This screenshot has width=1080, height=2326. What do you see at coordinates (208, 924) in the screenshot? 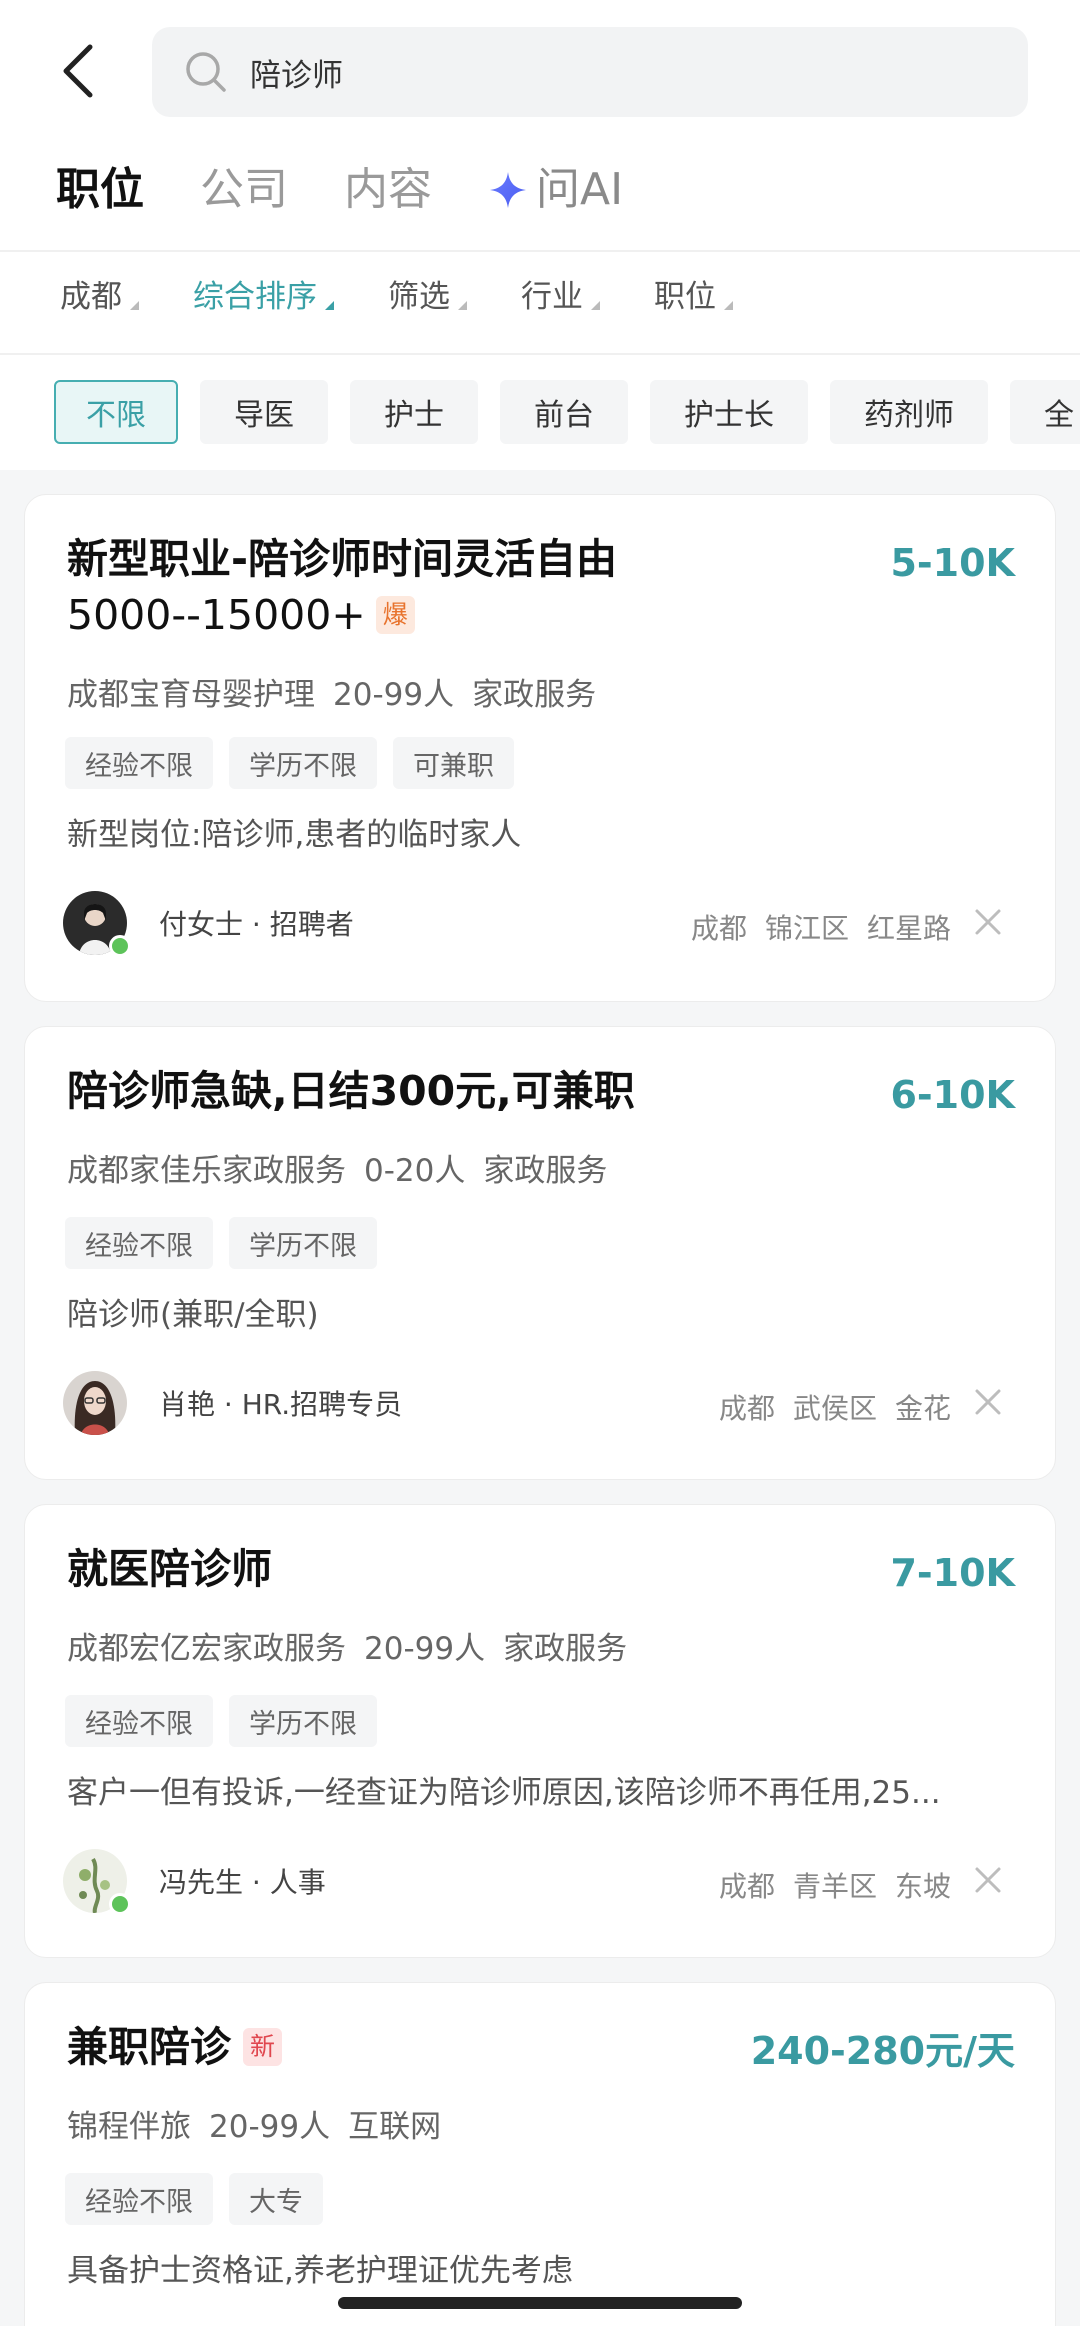
I see `recruiter-info: 付女士 · 招聘者` at bounding box center [208, 924].